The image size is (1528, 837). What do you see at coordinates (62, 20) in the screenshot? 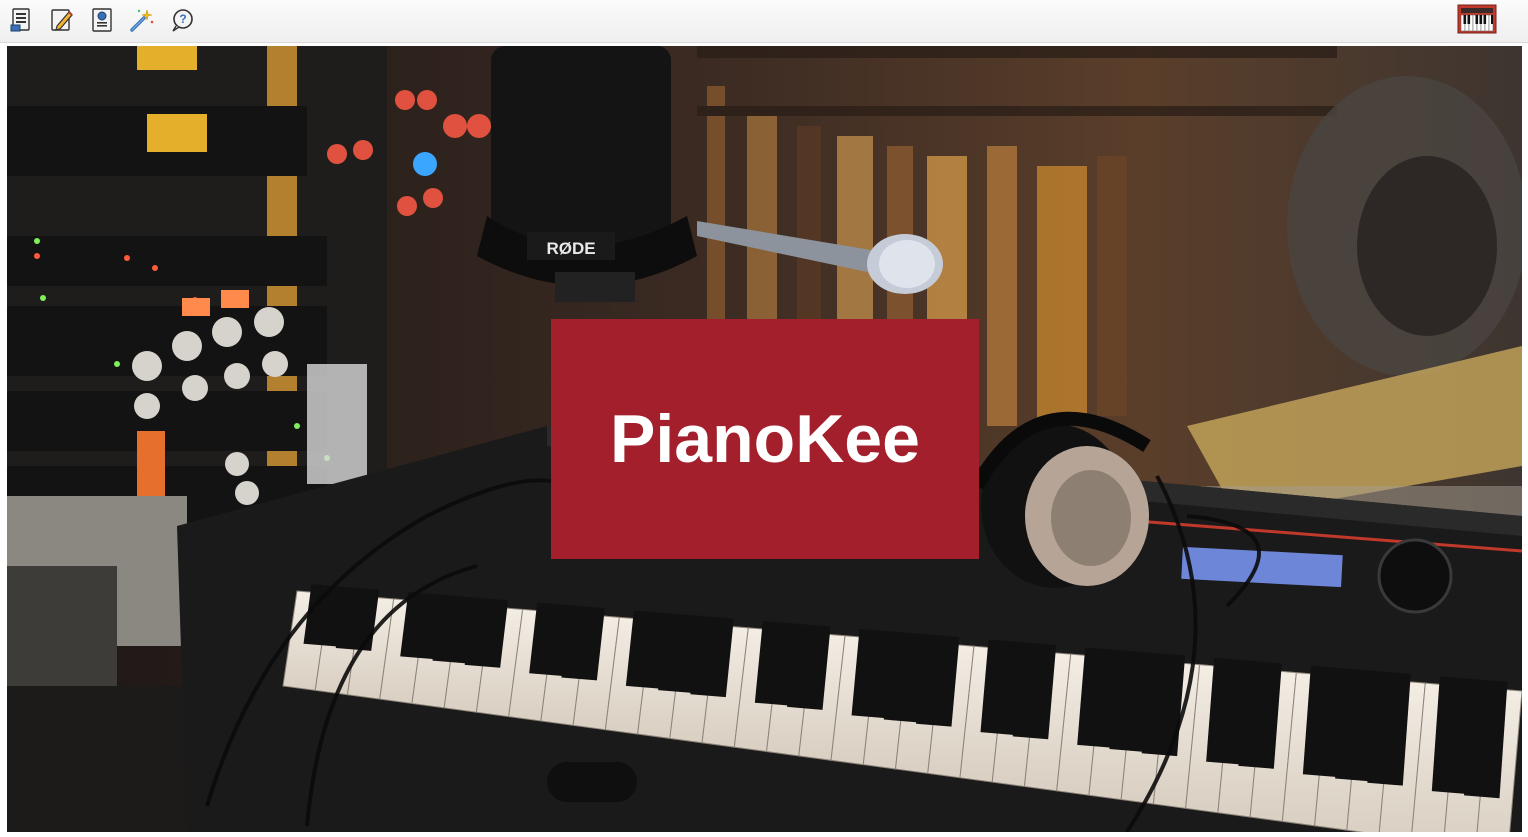
I see `edit-pencil-icon` at bounding box center [62, 20].